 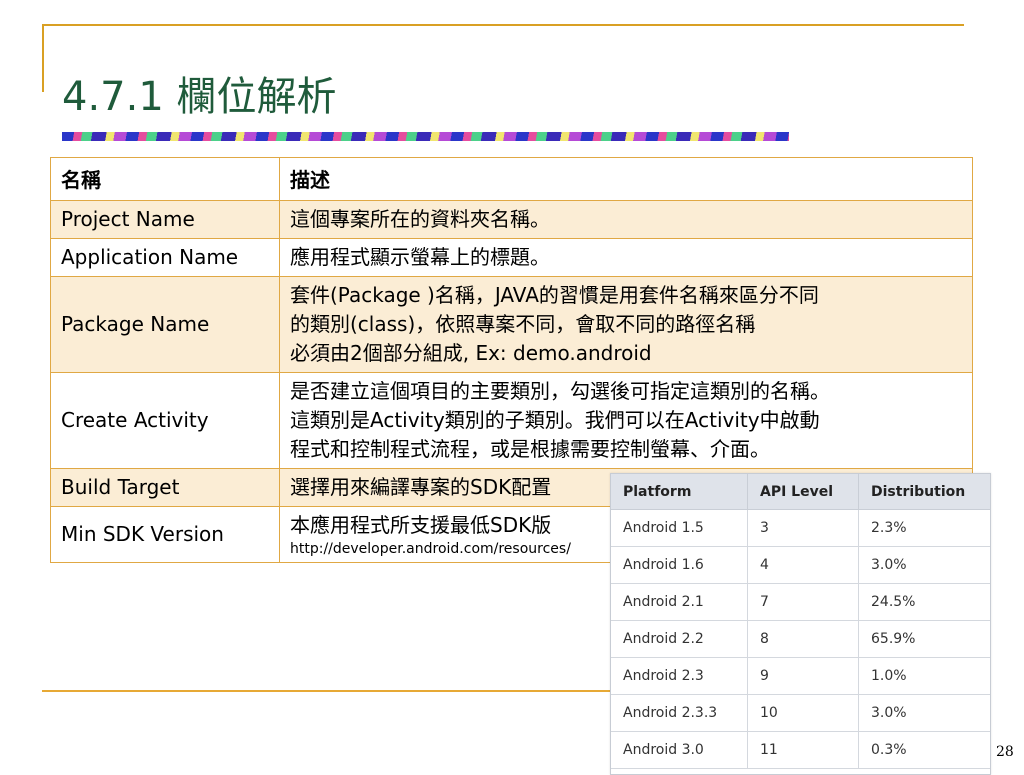 What do you see at coordinates (523, 324) in the screenshot?
I see `description-line: 的類別(class)，依照專案不同，會取不同的路徑名稱` at bounding box center [523, 324].